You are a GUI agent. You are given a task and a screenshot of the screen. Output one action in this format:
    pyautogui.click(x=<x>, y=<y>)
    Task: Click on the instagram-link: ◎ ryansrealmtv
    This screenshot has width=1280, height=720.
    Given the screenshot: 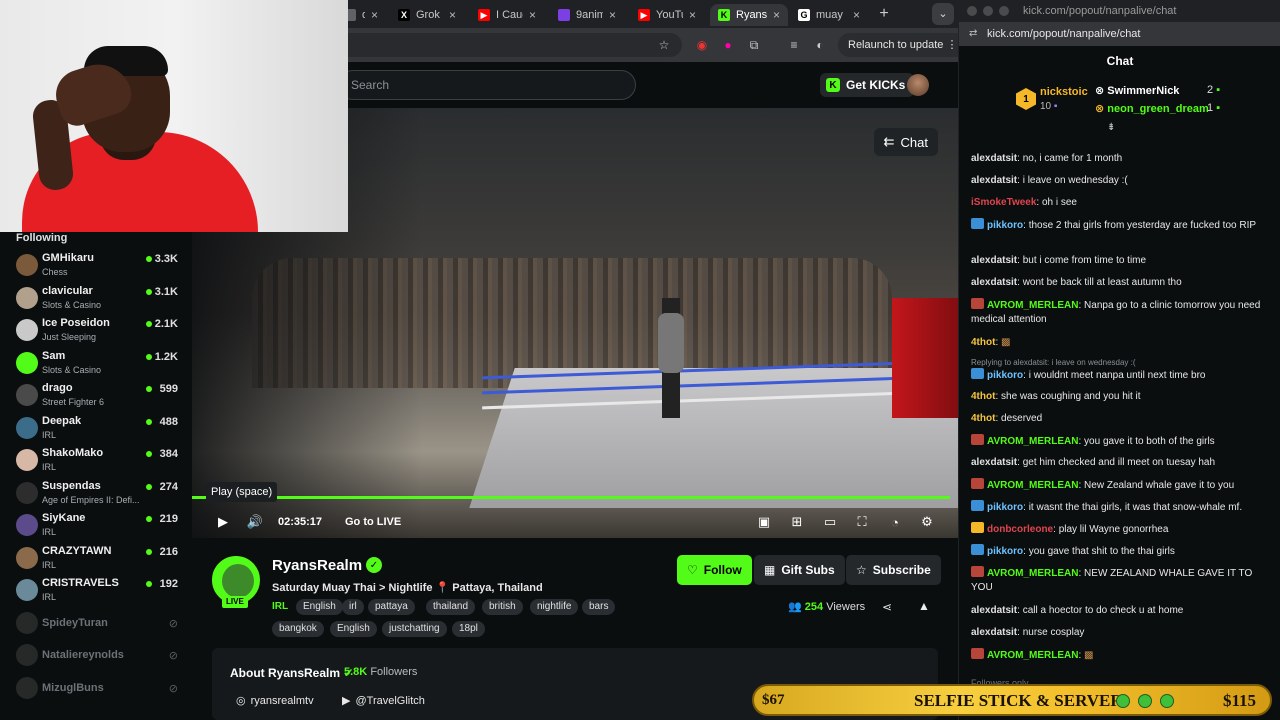 What is the action you would take?
    pyautogui.click(x=275, y=701)
    